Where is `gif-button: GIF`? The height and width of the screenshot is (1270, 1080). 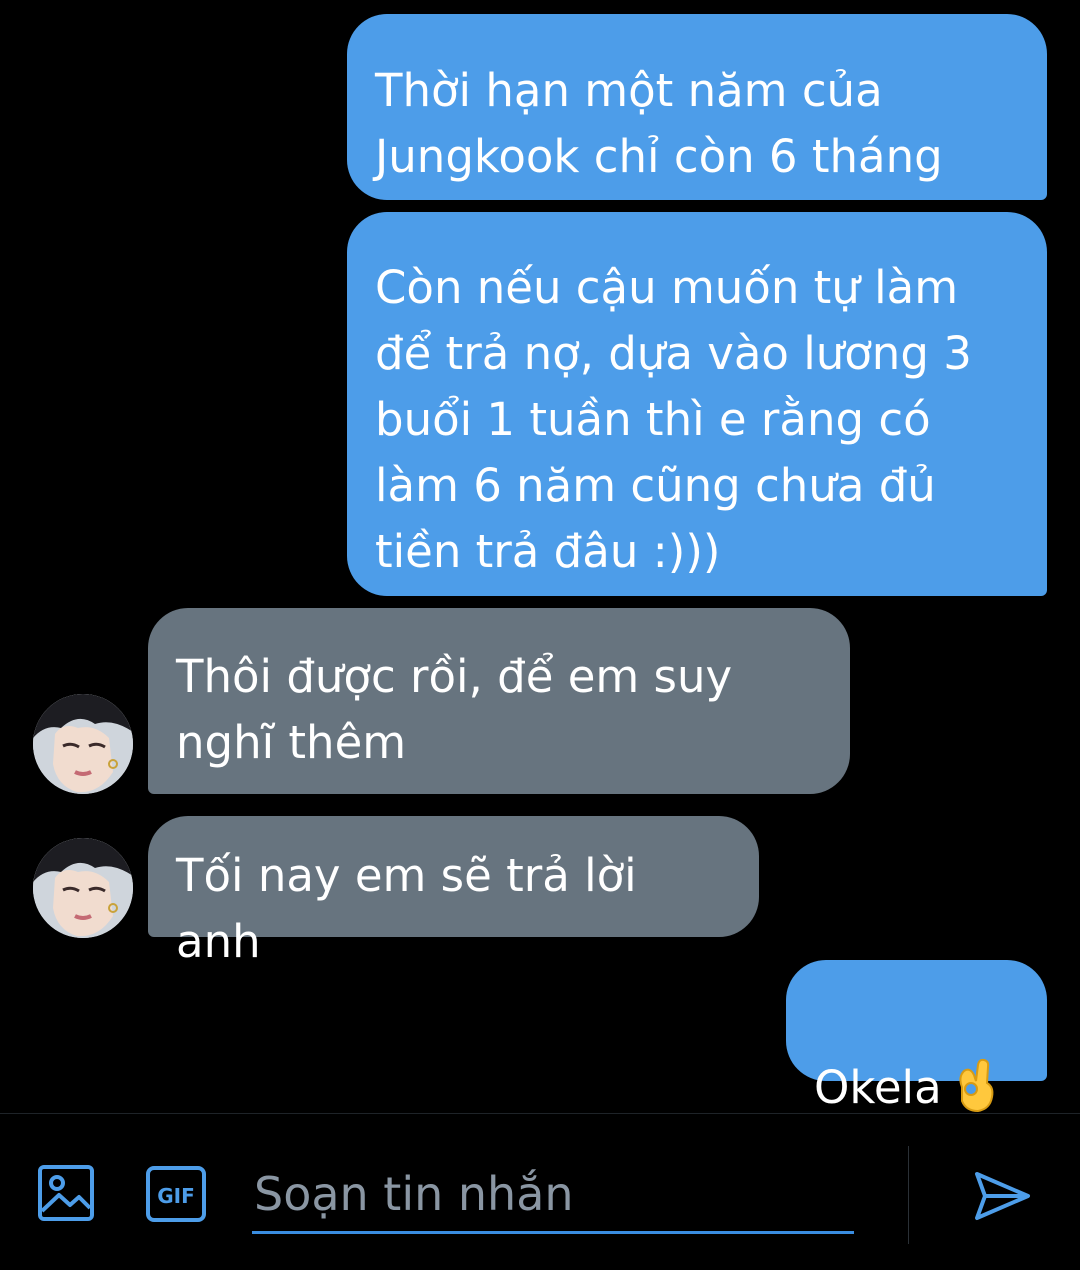
gif-button: GIF is located at coordinates (176, 1194).